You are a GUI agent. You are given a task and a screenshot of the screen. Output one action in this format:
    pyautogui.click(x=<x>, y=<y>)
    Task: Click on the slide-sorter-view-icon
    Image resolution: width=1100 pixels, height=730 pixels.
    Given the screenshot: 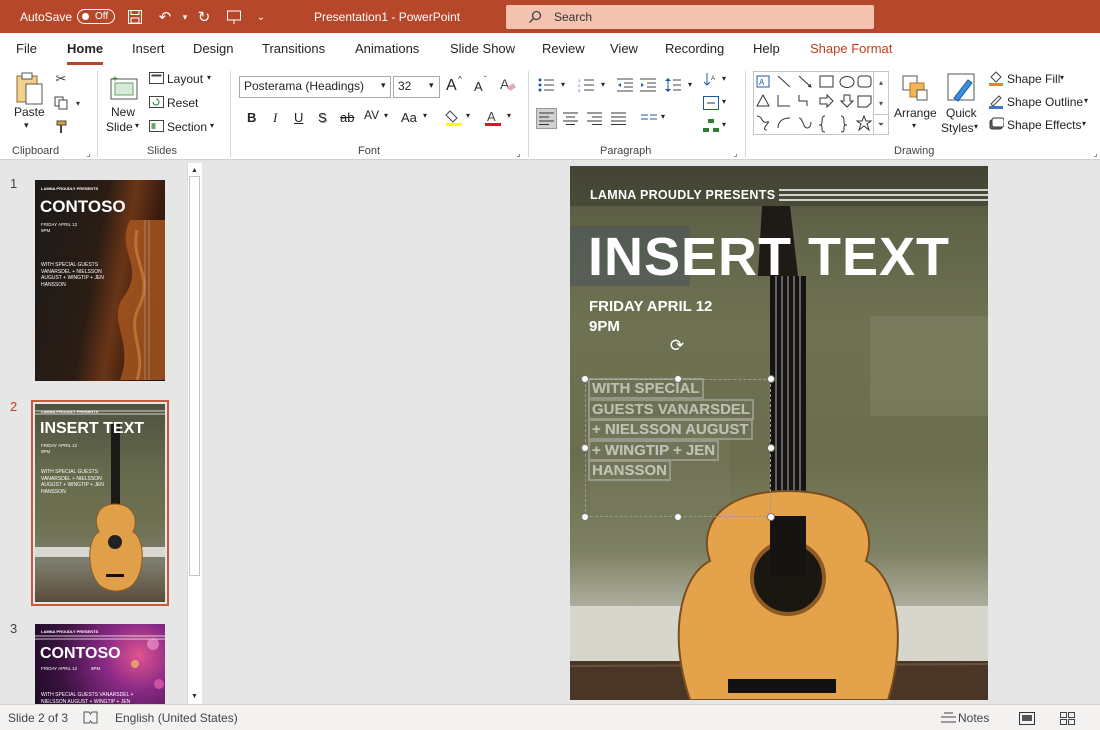 What is the action you would take?
    pyautogui.click(x=1067, y=718)
    